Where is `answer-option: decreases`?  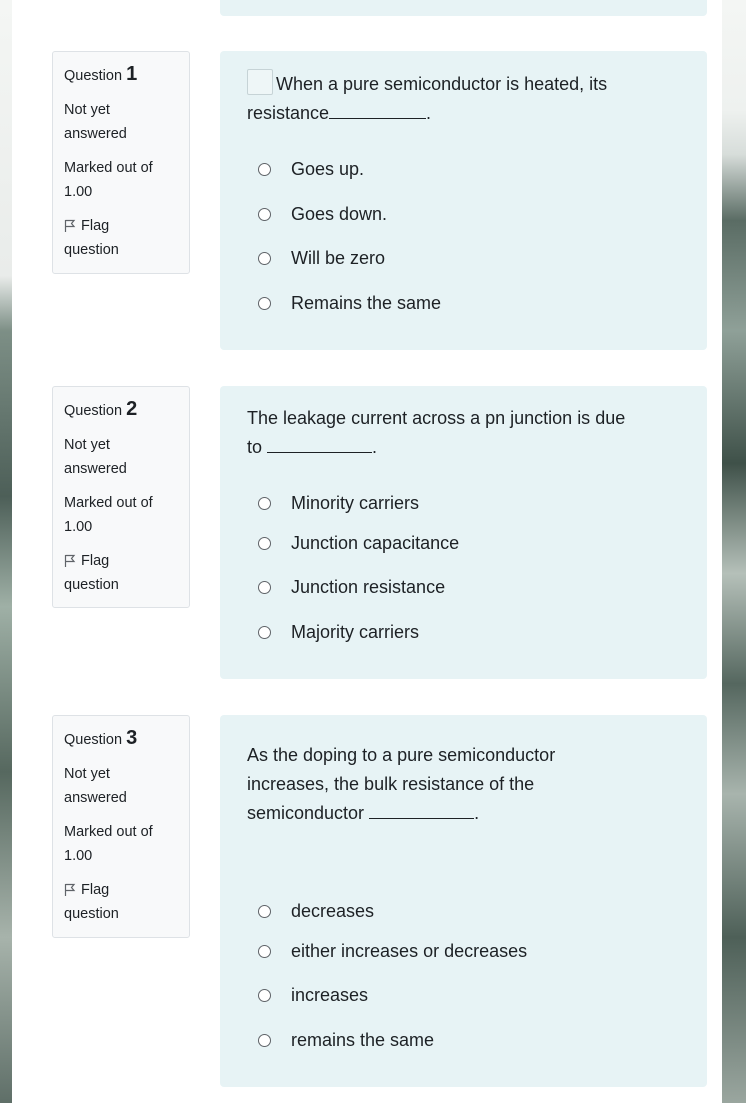
answer-option: decreases is located at coordinates (316, 911).